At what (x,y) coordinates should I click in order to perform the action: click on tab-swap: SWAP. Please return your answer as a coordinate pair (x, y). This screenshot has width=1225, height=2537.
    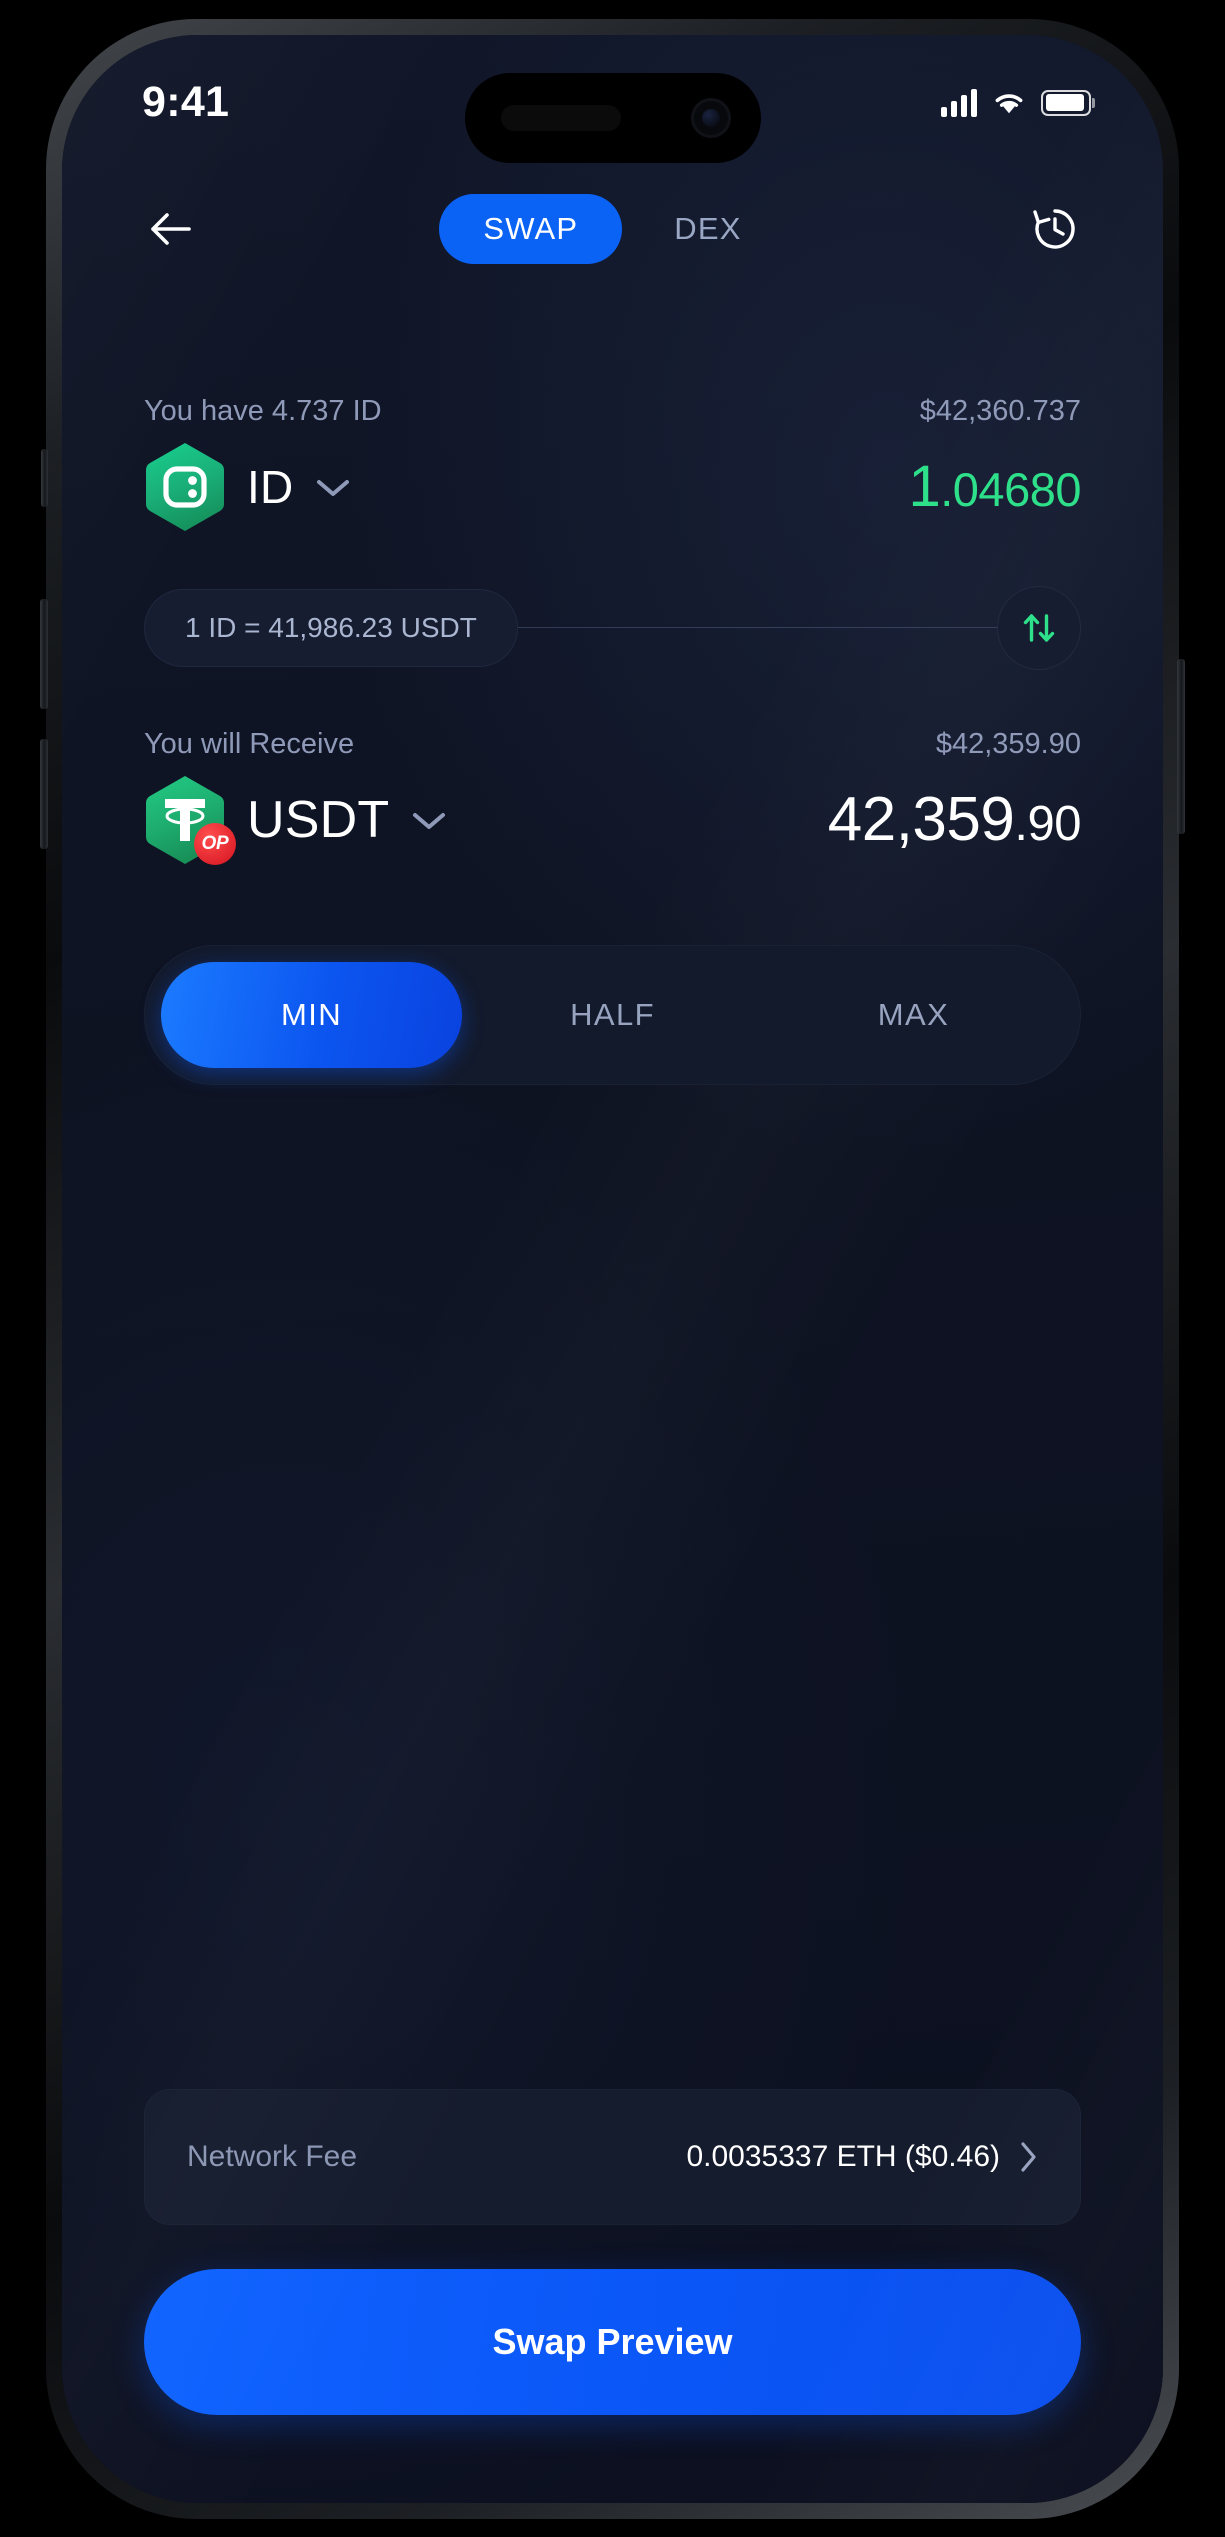
    Looking at the image, I should click on (531, 228).